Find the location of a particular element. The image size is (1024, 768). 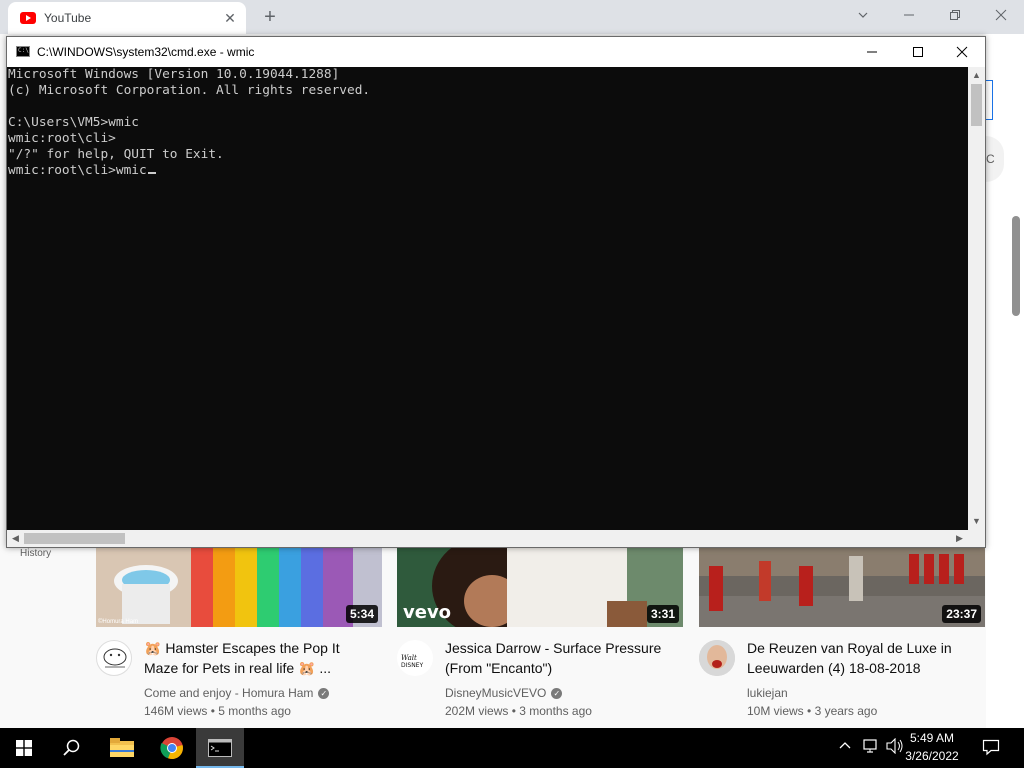

network-icon is located at coordinates (870, 746).